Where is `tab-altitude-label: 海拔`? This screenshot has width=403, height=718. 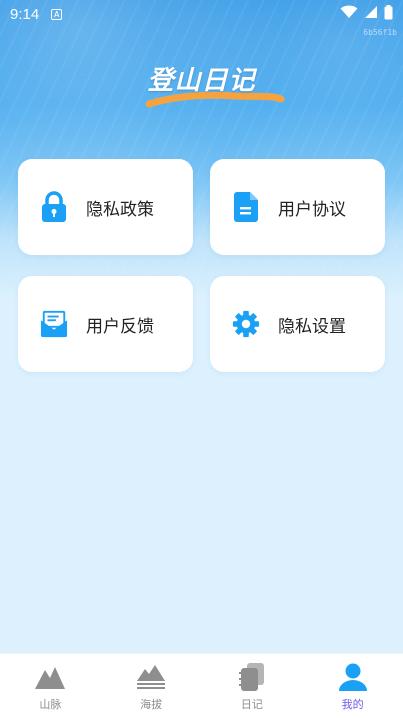 tab-altitude-label: 海拔 is located at coordinates (151, 704).